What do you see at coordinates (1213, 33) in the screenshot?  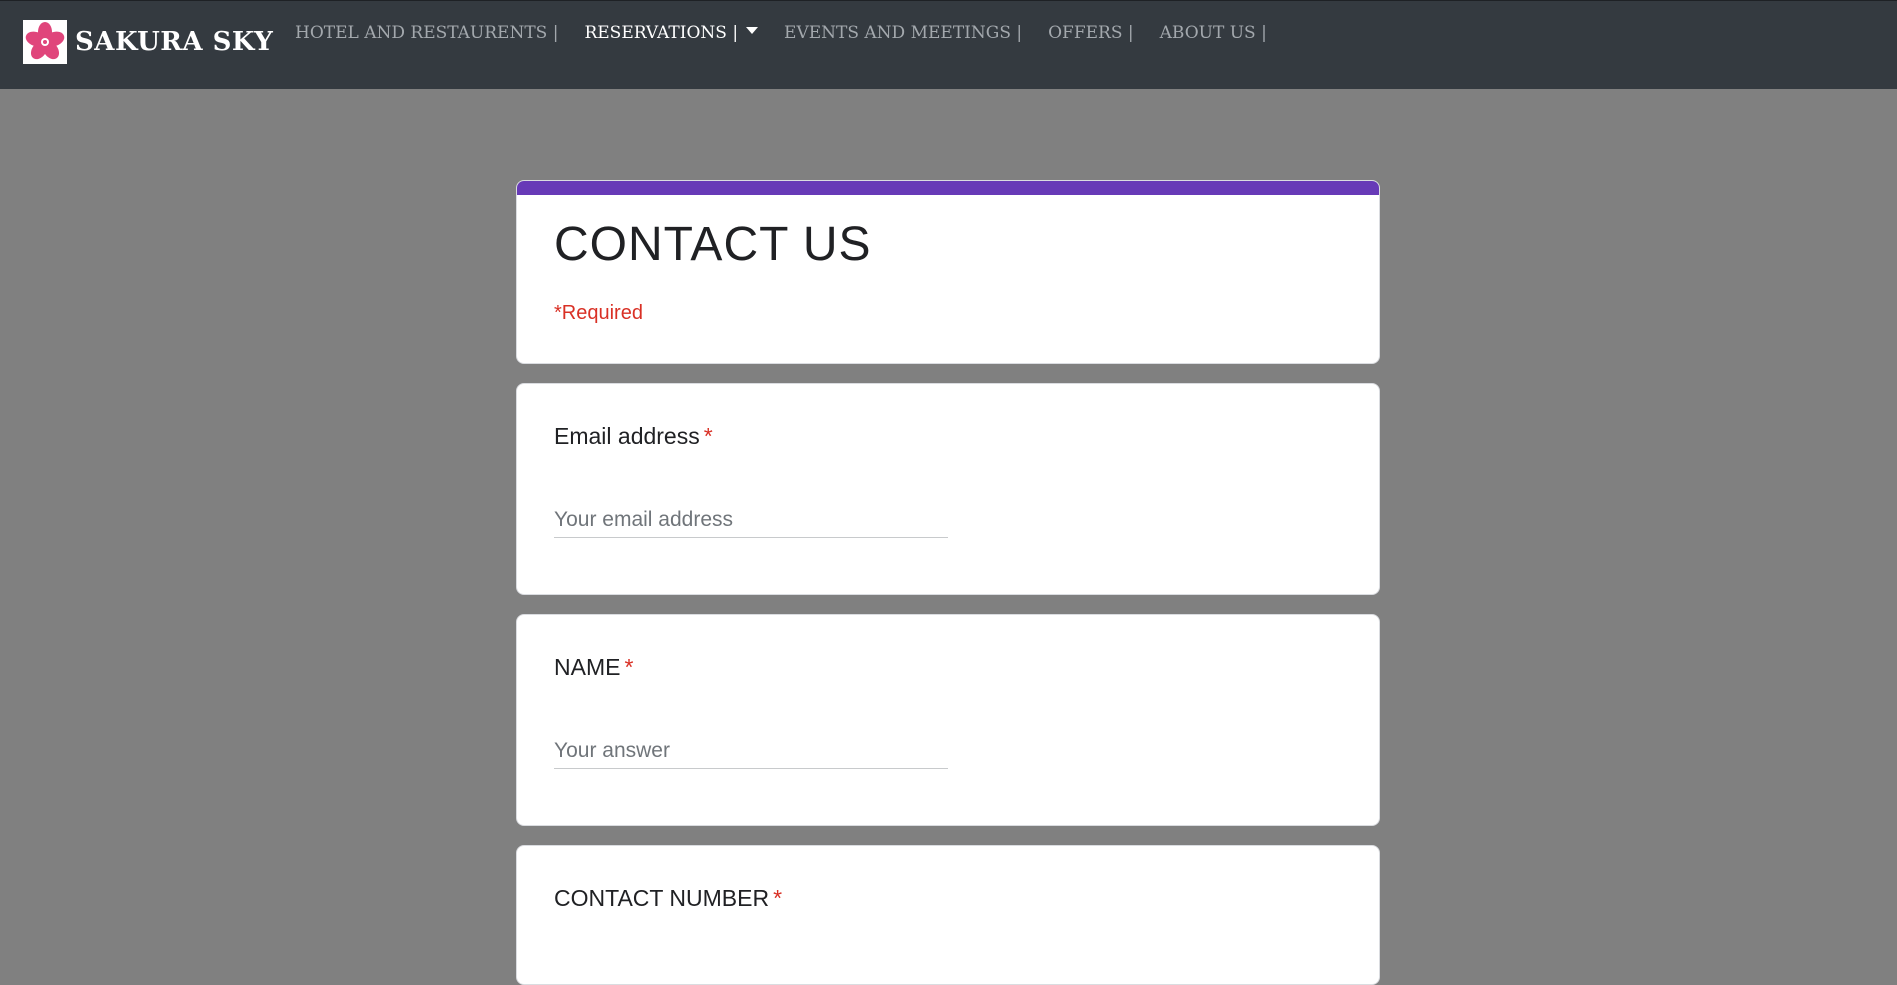 I see `nav-item-about-us: ABOUT US |` at bounding box center [1213, 33].